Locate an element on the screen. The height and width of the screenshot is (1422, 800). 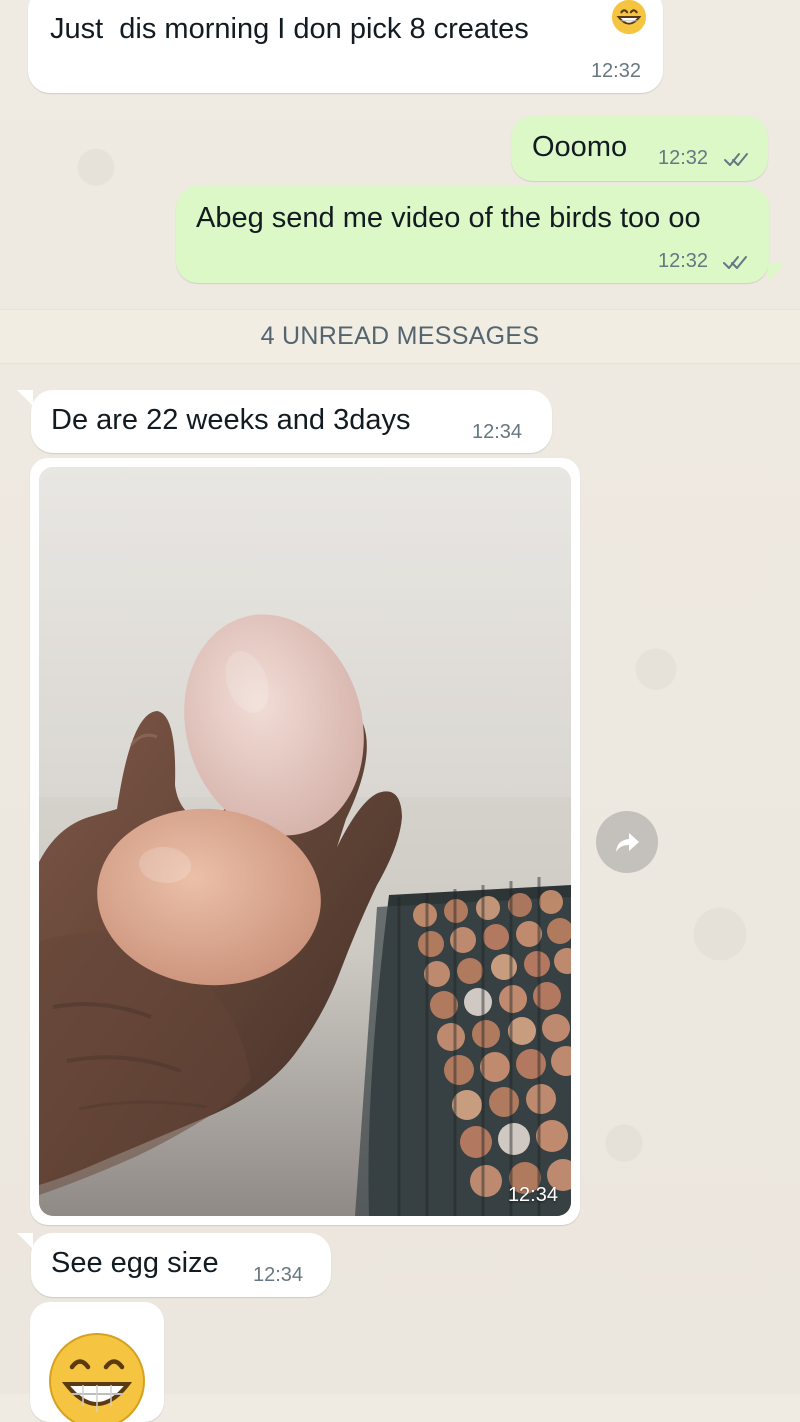
message-text: Ooomo is located at coordinates (580, 147).